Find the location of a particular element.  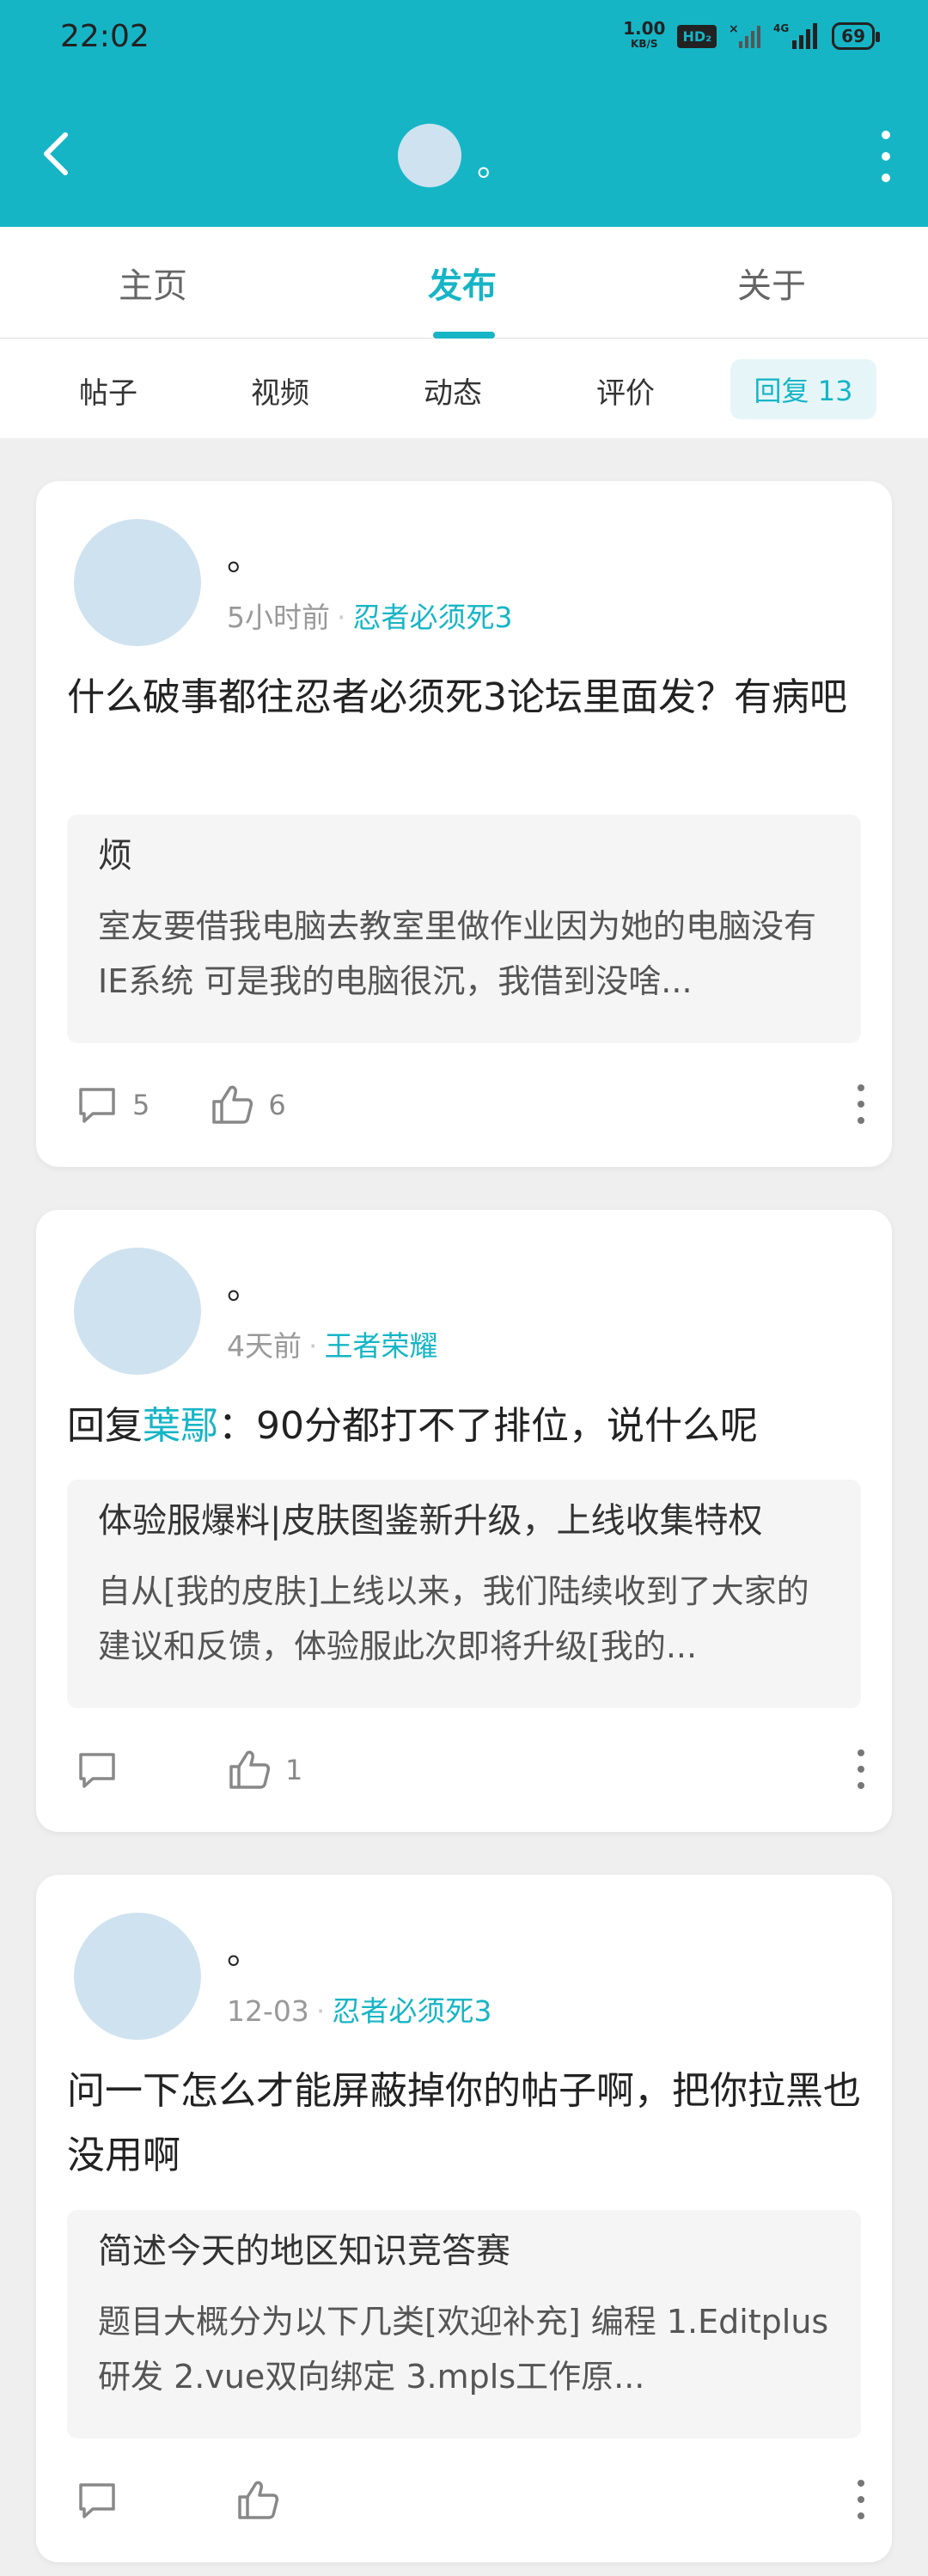

post-meta: 5小时前 · 忍者必须死3 is located at coordinates (370, 615).